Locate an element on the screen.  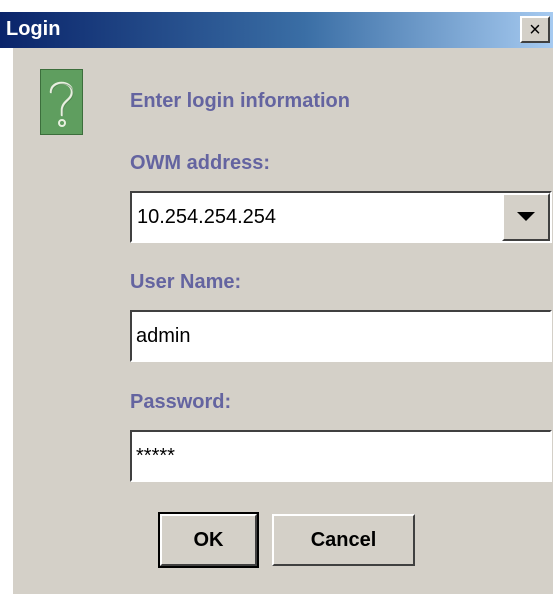
owm-address-combobox: 10.254.254.254 is located at coordinates (341, 217).